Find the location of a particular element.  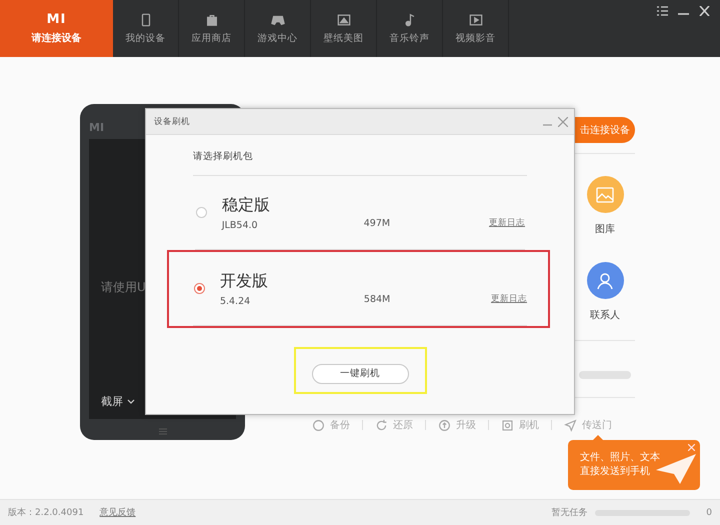

flash-button: 一键刷机 is located at coordinates (360, 374).